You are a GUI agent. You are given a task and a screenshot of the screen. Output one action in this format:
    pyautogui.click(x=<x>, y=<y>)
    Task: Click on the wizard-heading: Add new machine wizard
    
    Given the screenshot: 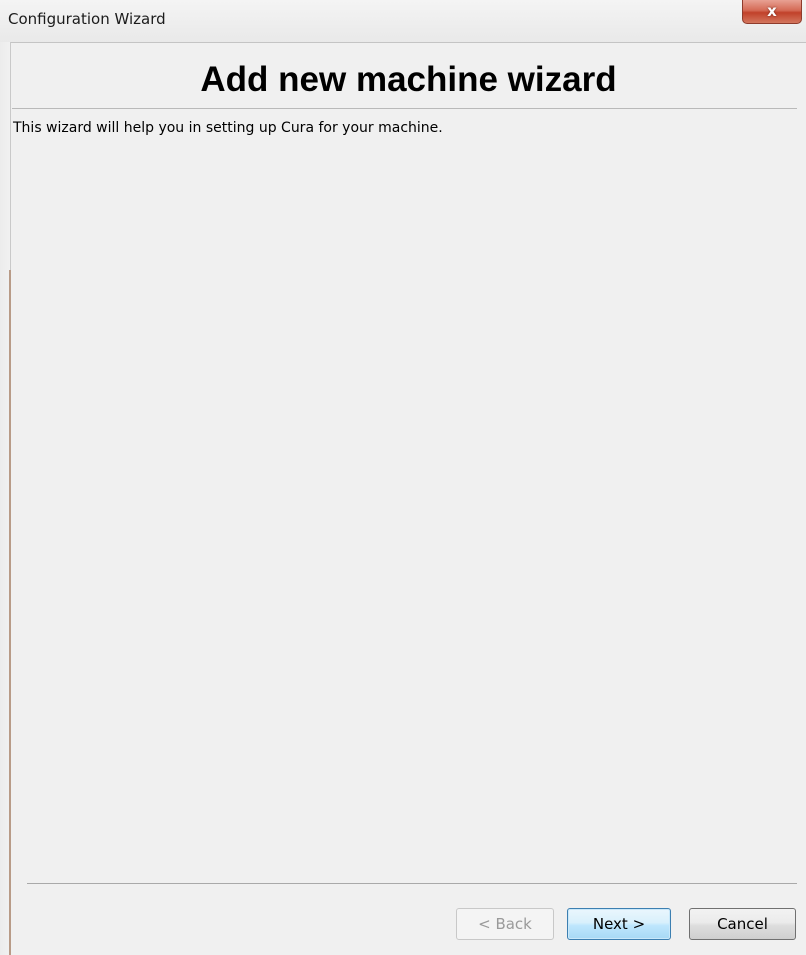 What is the action you would take?
    pyautogui.click(x=408, y=79)
    